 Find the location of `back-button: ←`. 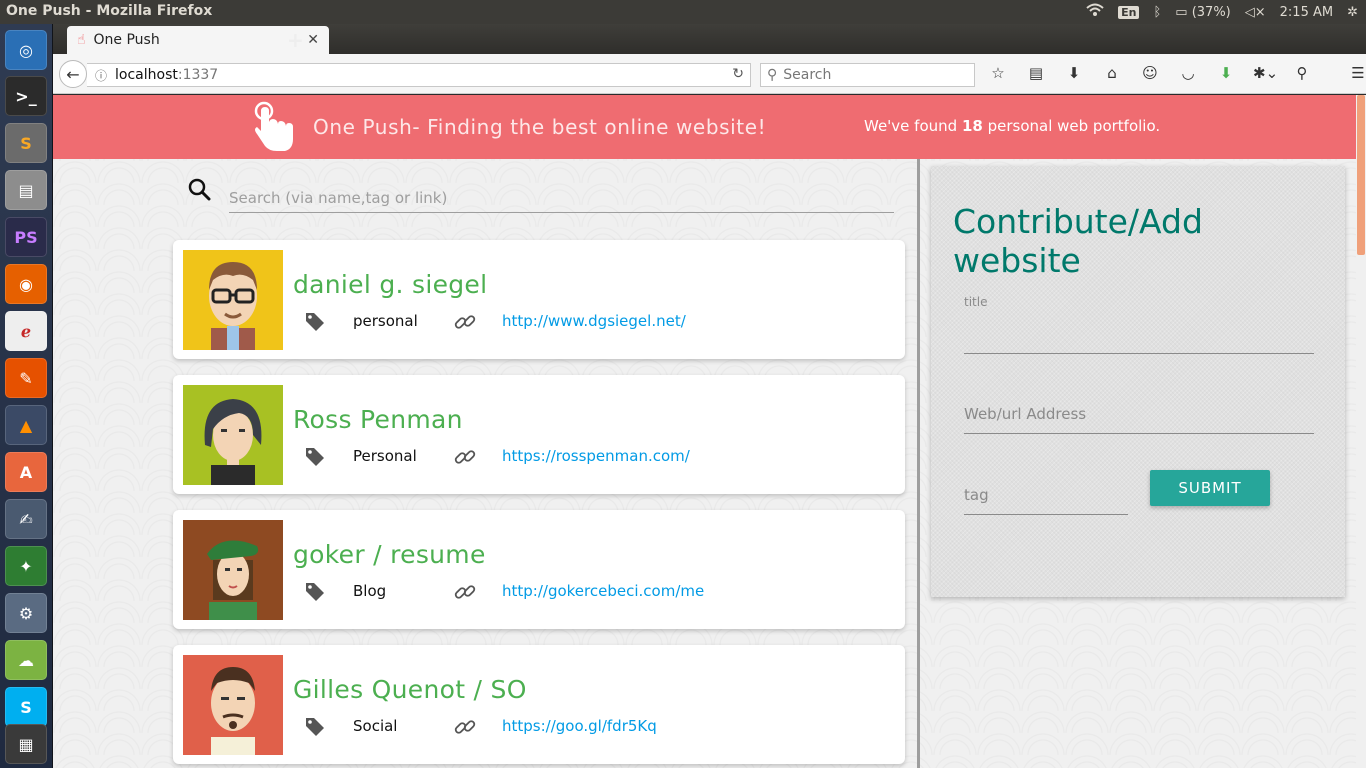

back-button: ← is located at coordinates (73, 74).